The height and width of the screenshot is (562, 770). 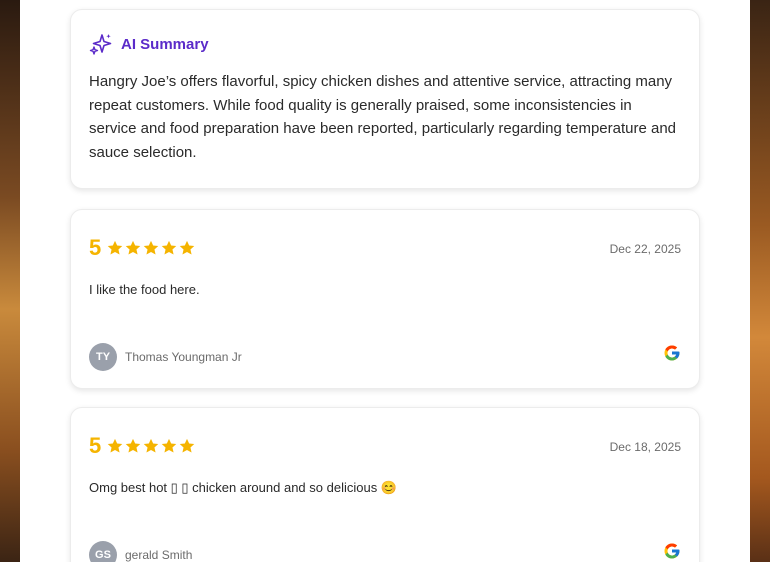 What do you see at coordinates (645, 249) in the screenshot?
I see `review-date: Dec 22, 2025` at bounding box center [645, 249].